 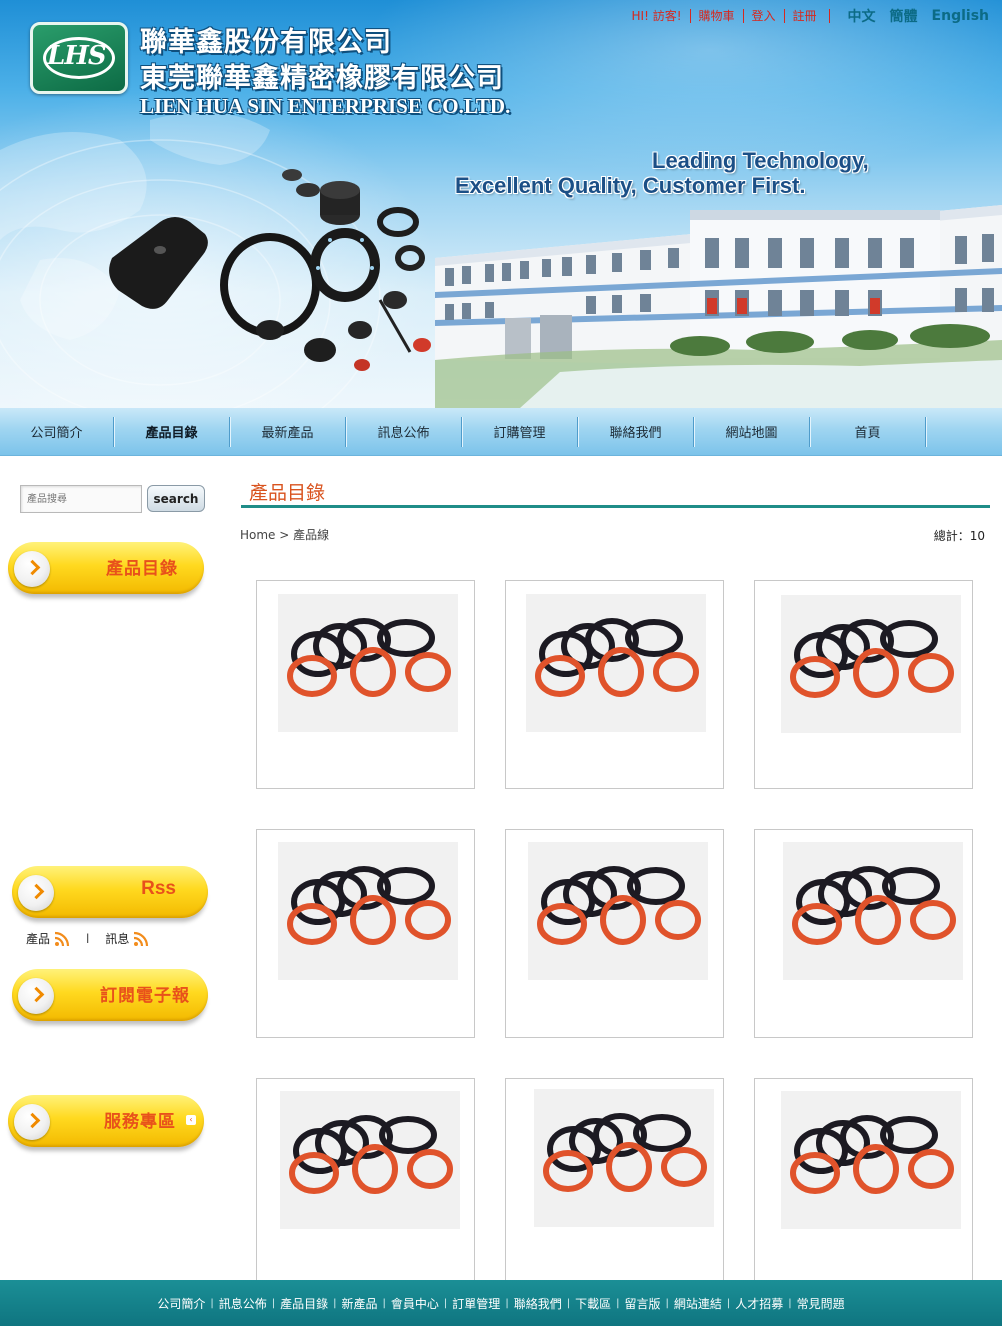 I want to click on footer-link-new-products: 新產品, so click(x=360, y=1303).